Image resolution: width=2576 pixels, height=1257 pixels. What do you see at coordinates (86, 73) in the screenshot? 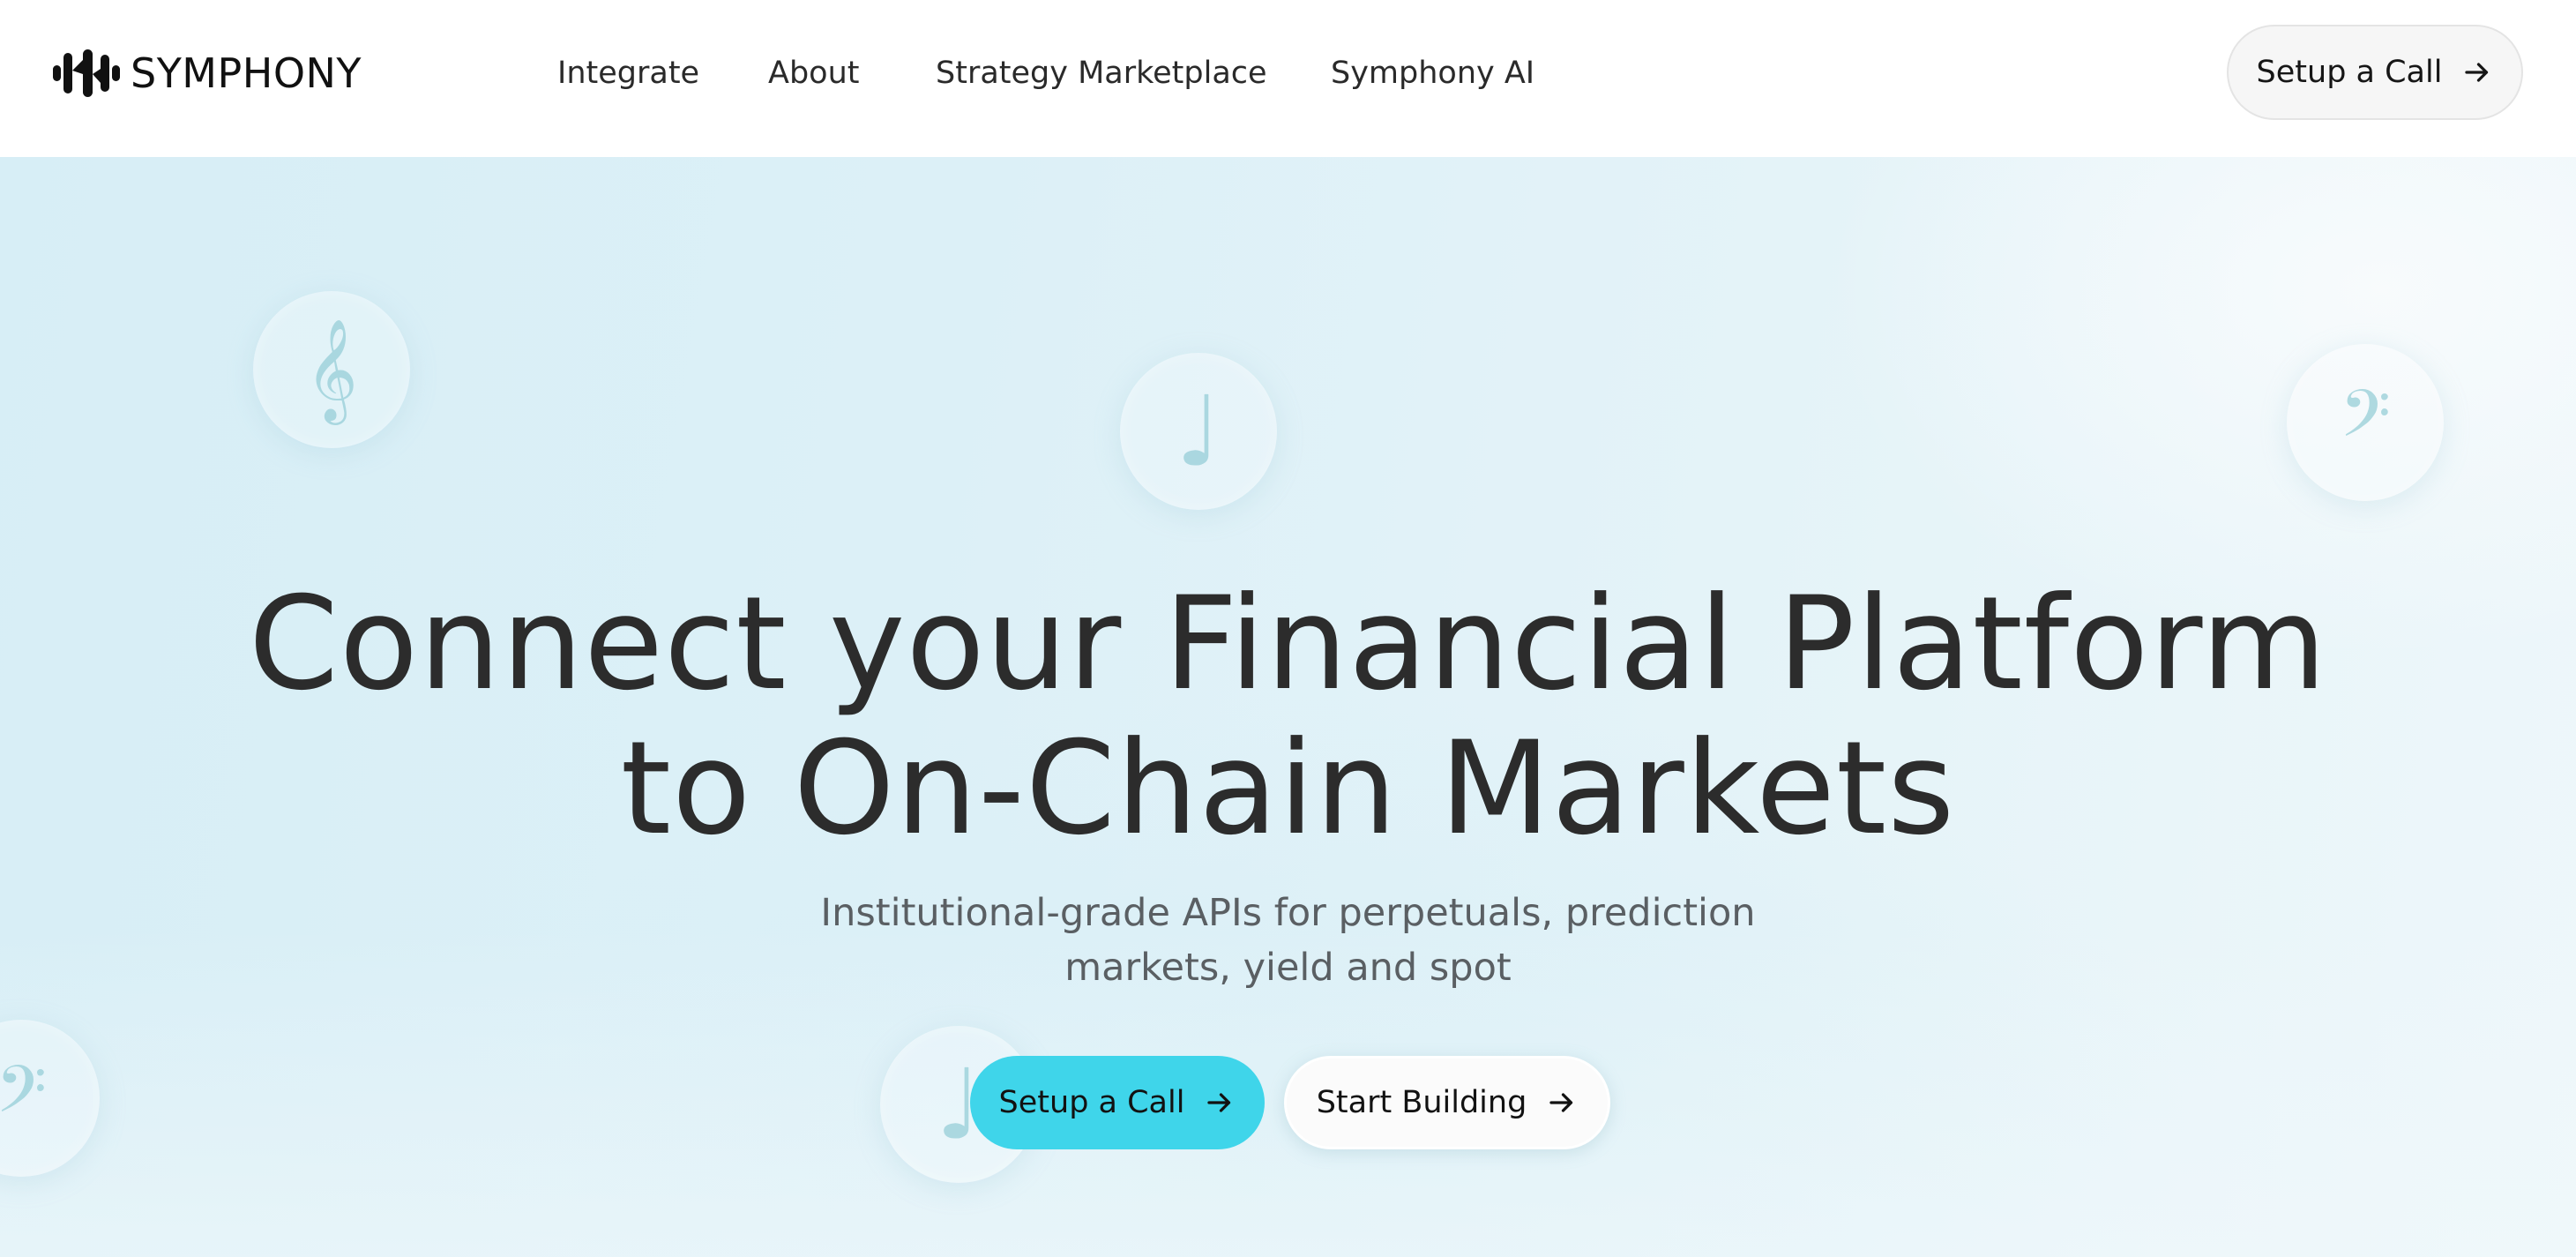
I see `waveform-logo-icon` at bounding box center [86, 73].